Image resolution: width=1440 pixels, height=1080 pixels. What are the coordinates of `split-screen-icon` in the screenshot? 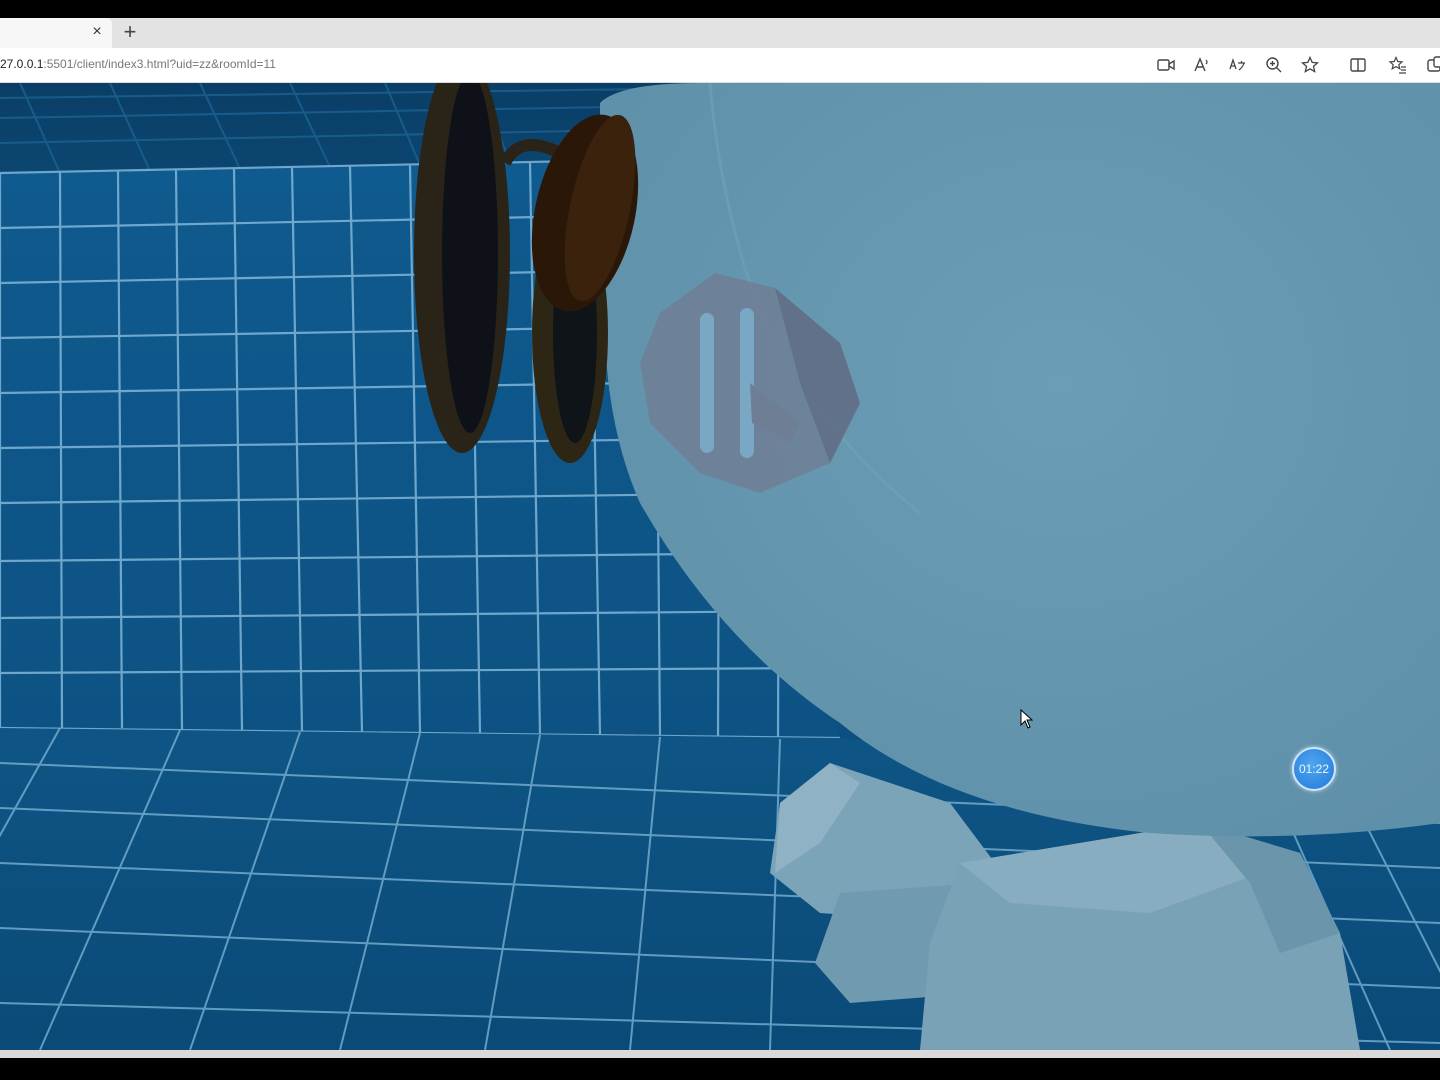 It's located at (1358, 65).